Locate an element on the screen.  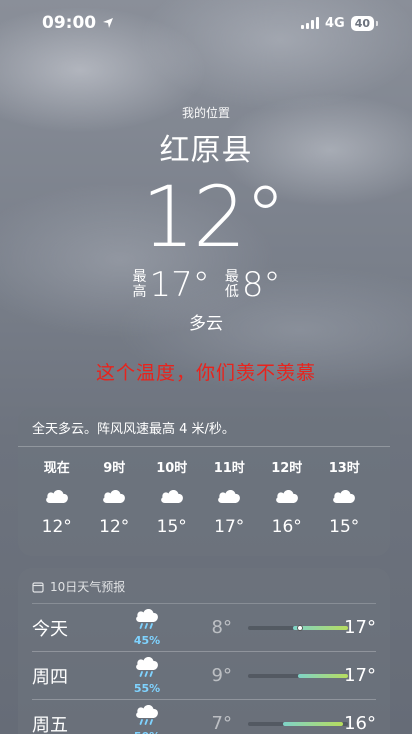
hour-time: 9时 is located at coordinates (114, 468).